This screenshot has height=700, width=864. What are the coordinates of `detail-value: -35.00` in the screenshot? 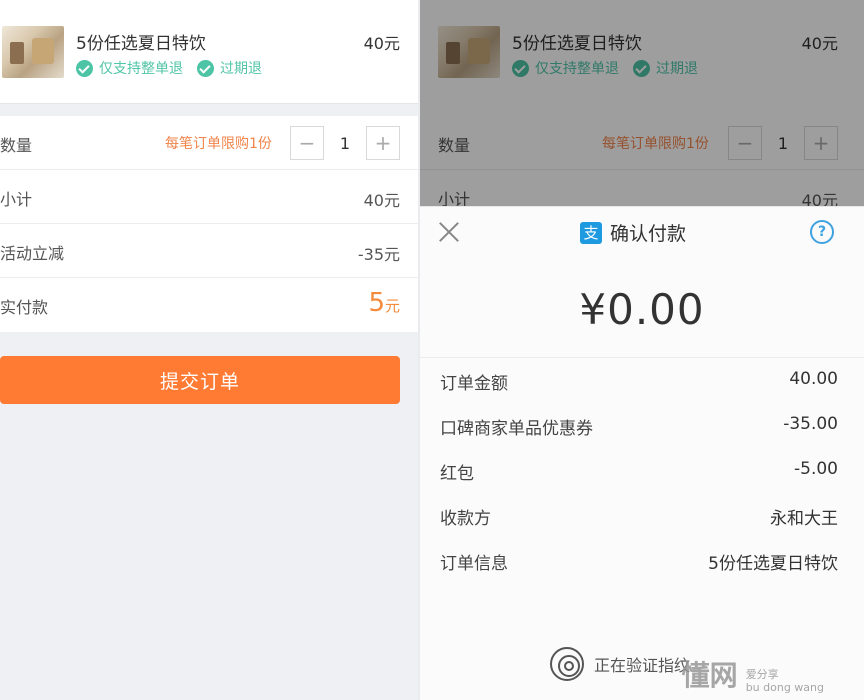 It's located at (810, 424).